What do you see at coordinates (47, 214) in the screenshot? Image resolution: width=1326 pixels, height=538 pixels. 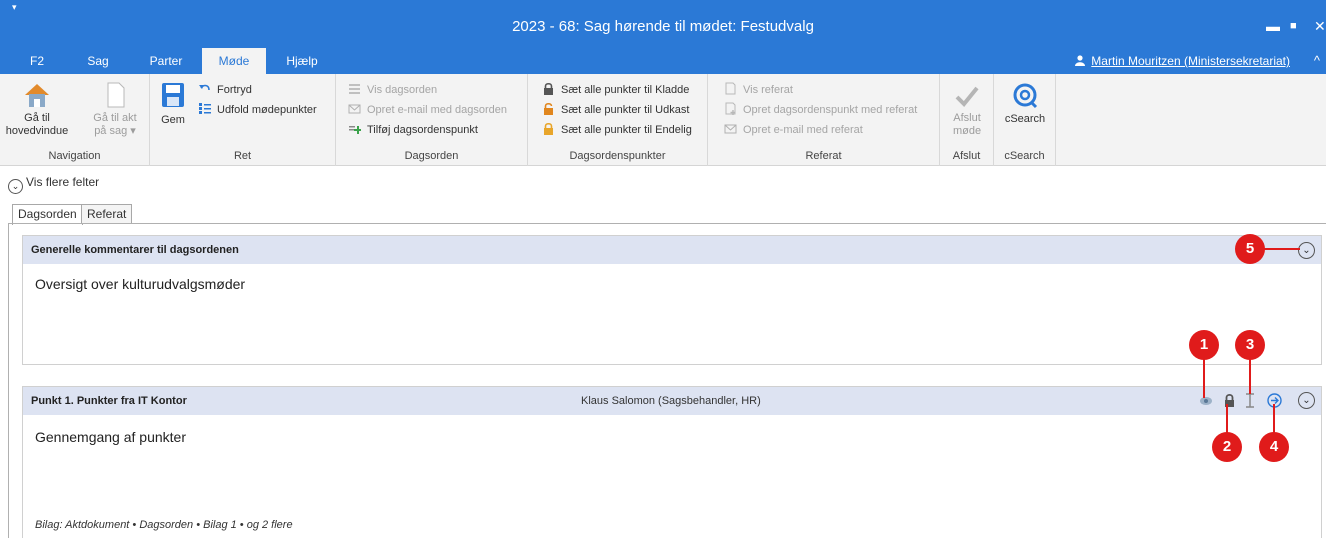 I see `tab-dagsorden: Dagsorden` at bounding box center [47, 214].